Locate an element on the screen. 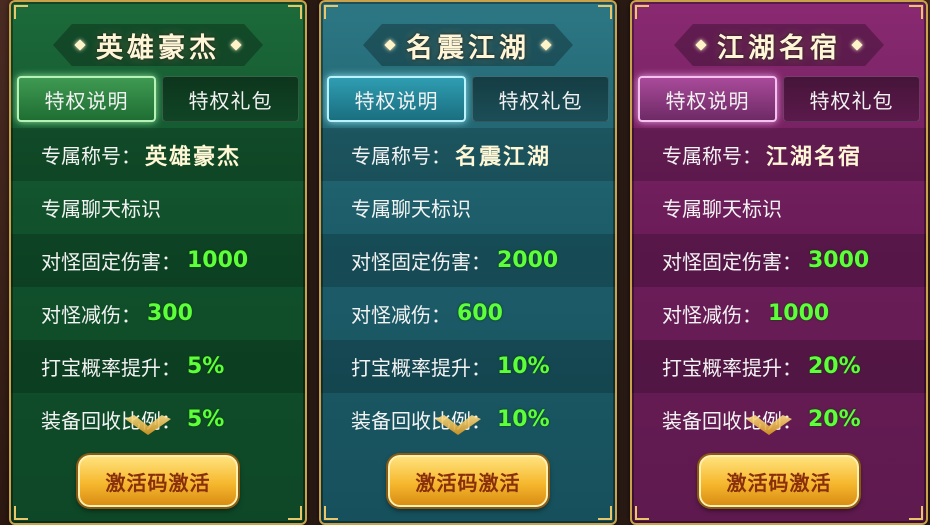 The image size is (930, 525). exclusive-title-row: 专属称号： 英雄豪杰 is located at coordinates (158, 154).